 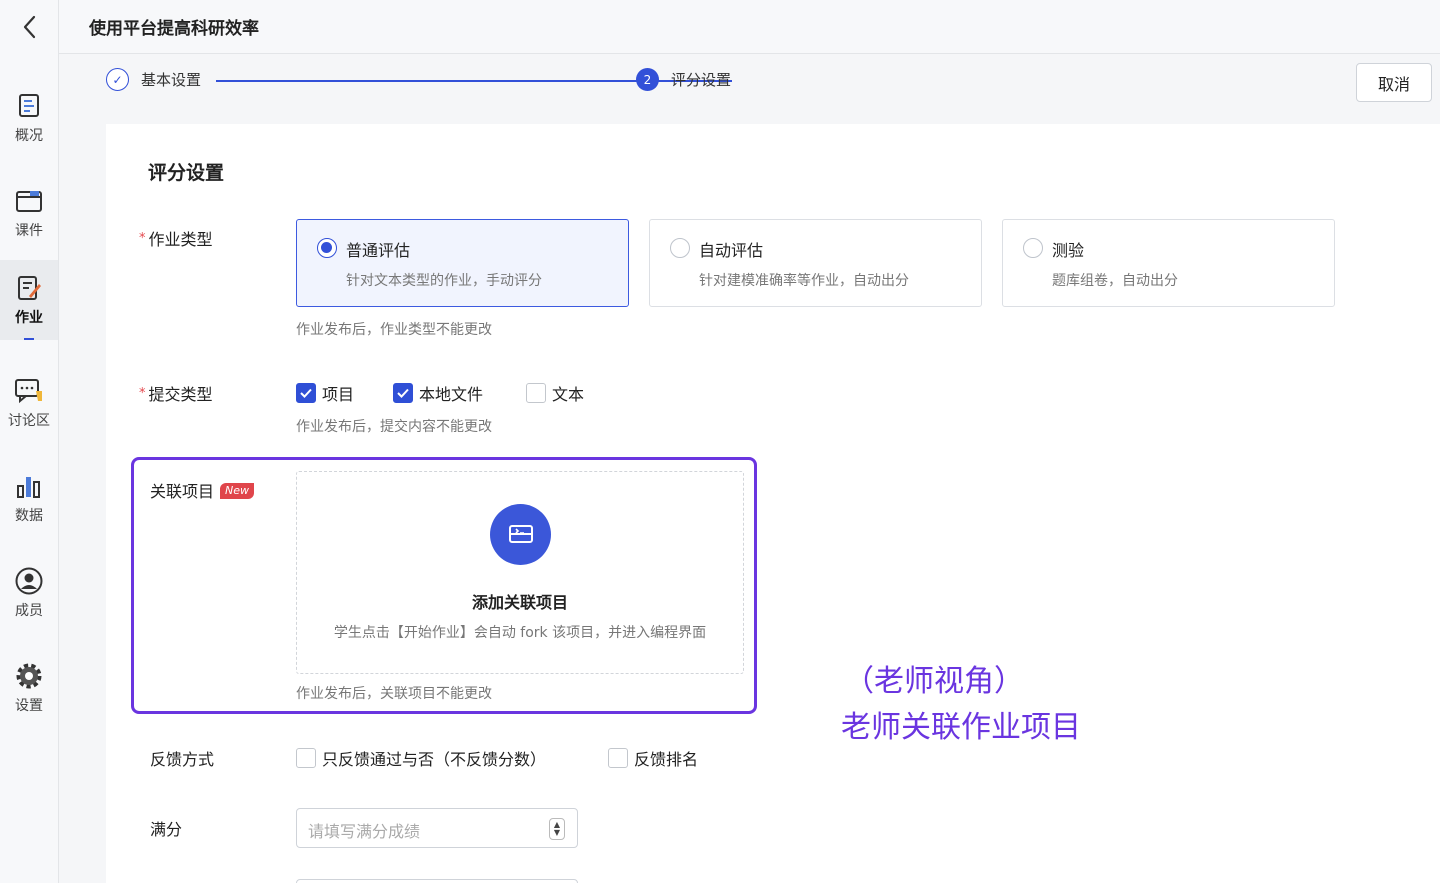 I want to click on option-title: 测验, so click(x=1068, y=250).